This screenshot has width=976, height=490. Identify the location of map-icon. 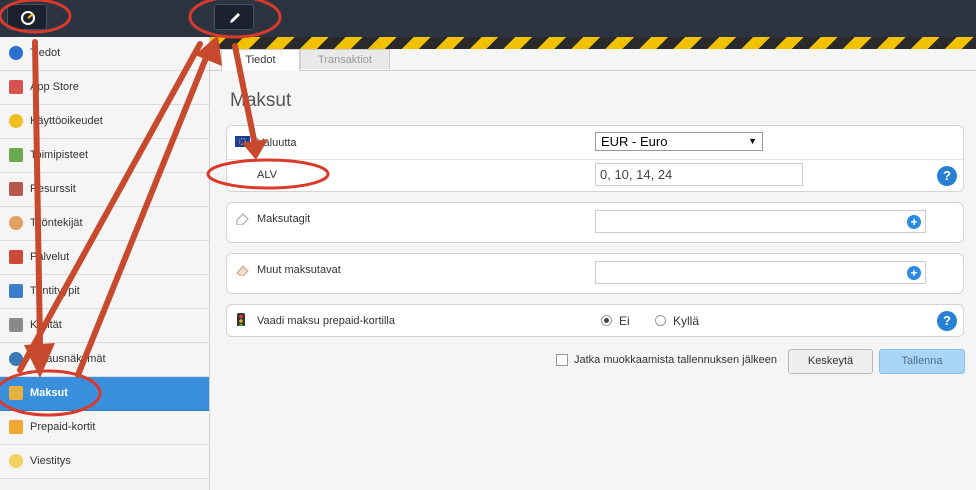
(16, 155).